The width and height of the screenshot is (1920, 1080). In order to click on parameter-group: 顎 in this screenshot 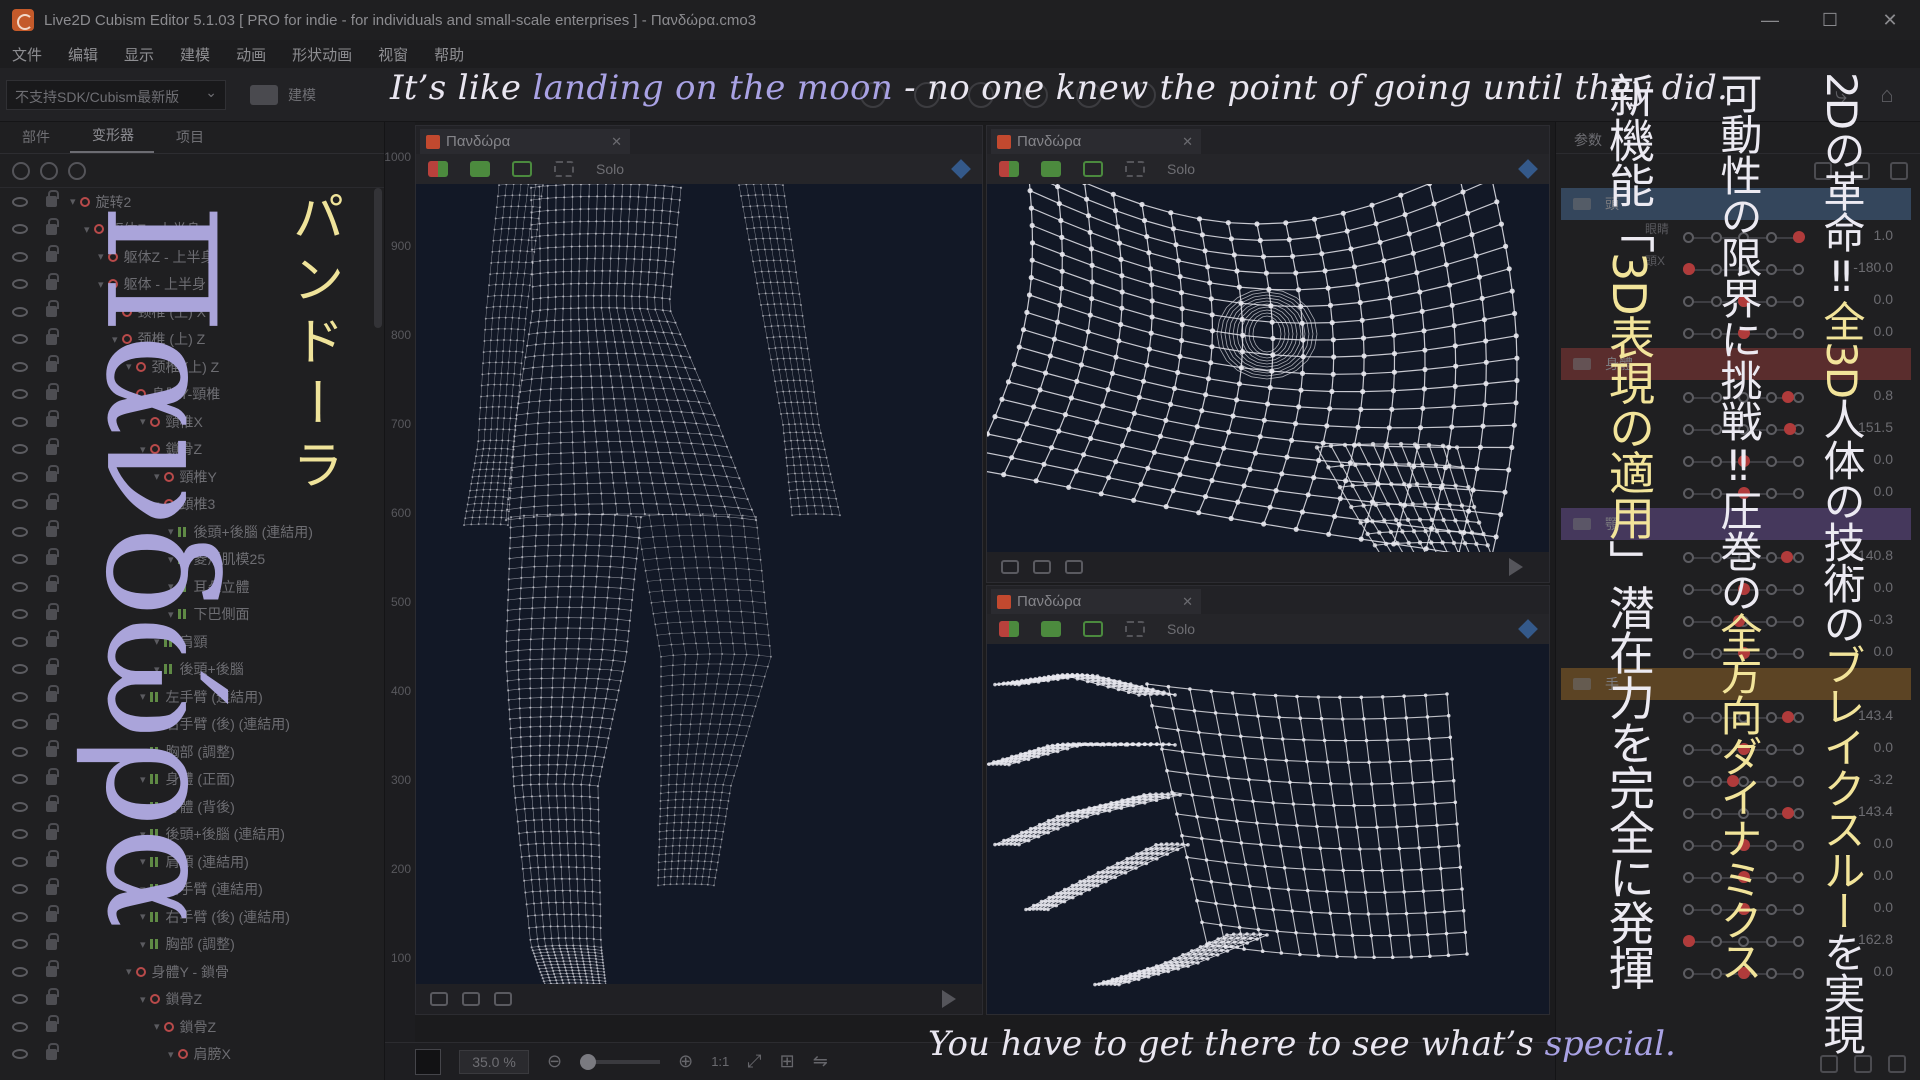, I will do `click(1736, 524)`.